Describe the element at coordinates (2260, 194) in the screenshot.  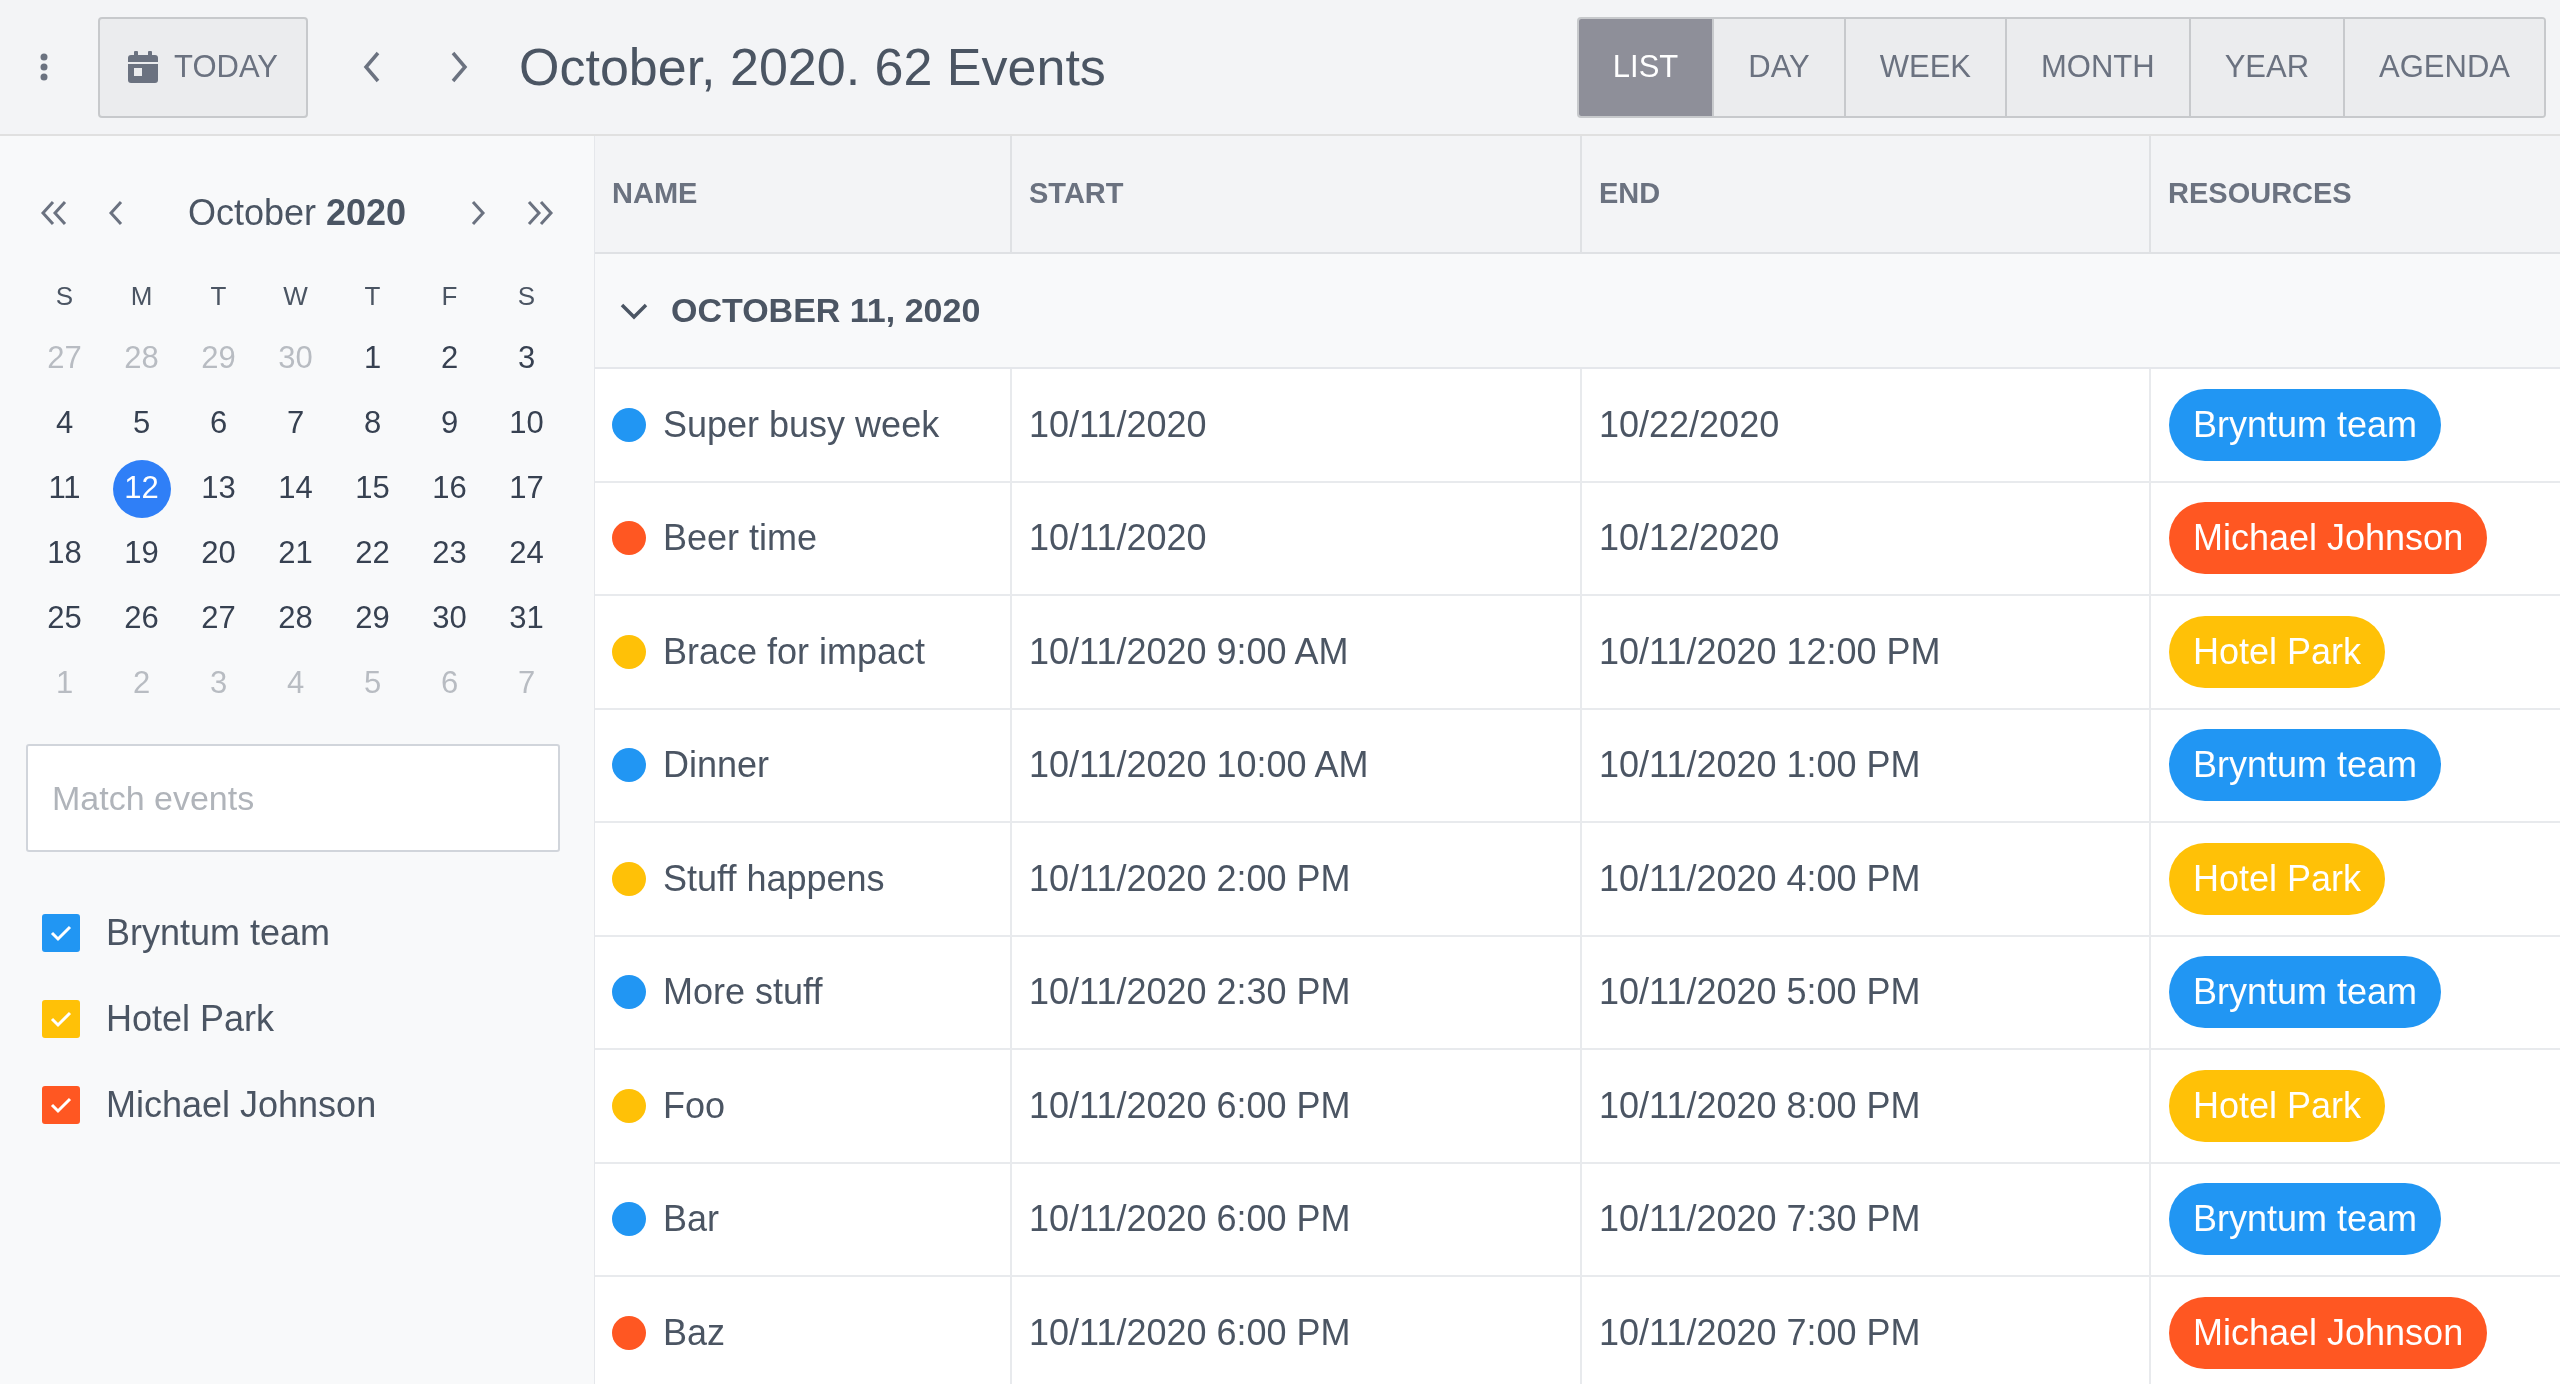
I see `column-header: RESOURCES` at that location.